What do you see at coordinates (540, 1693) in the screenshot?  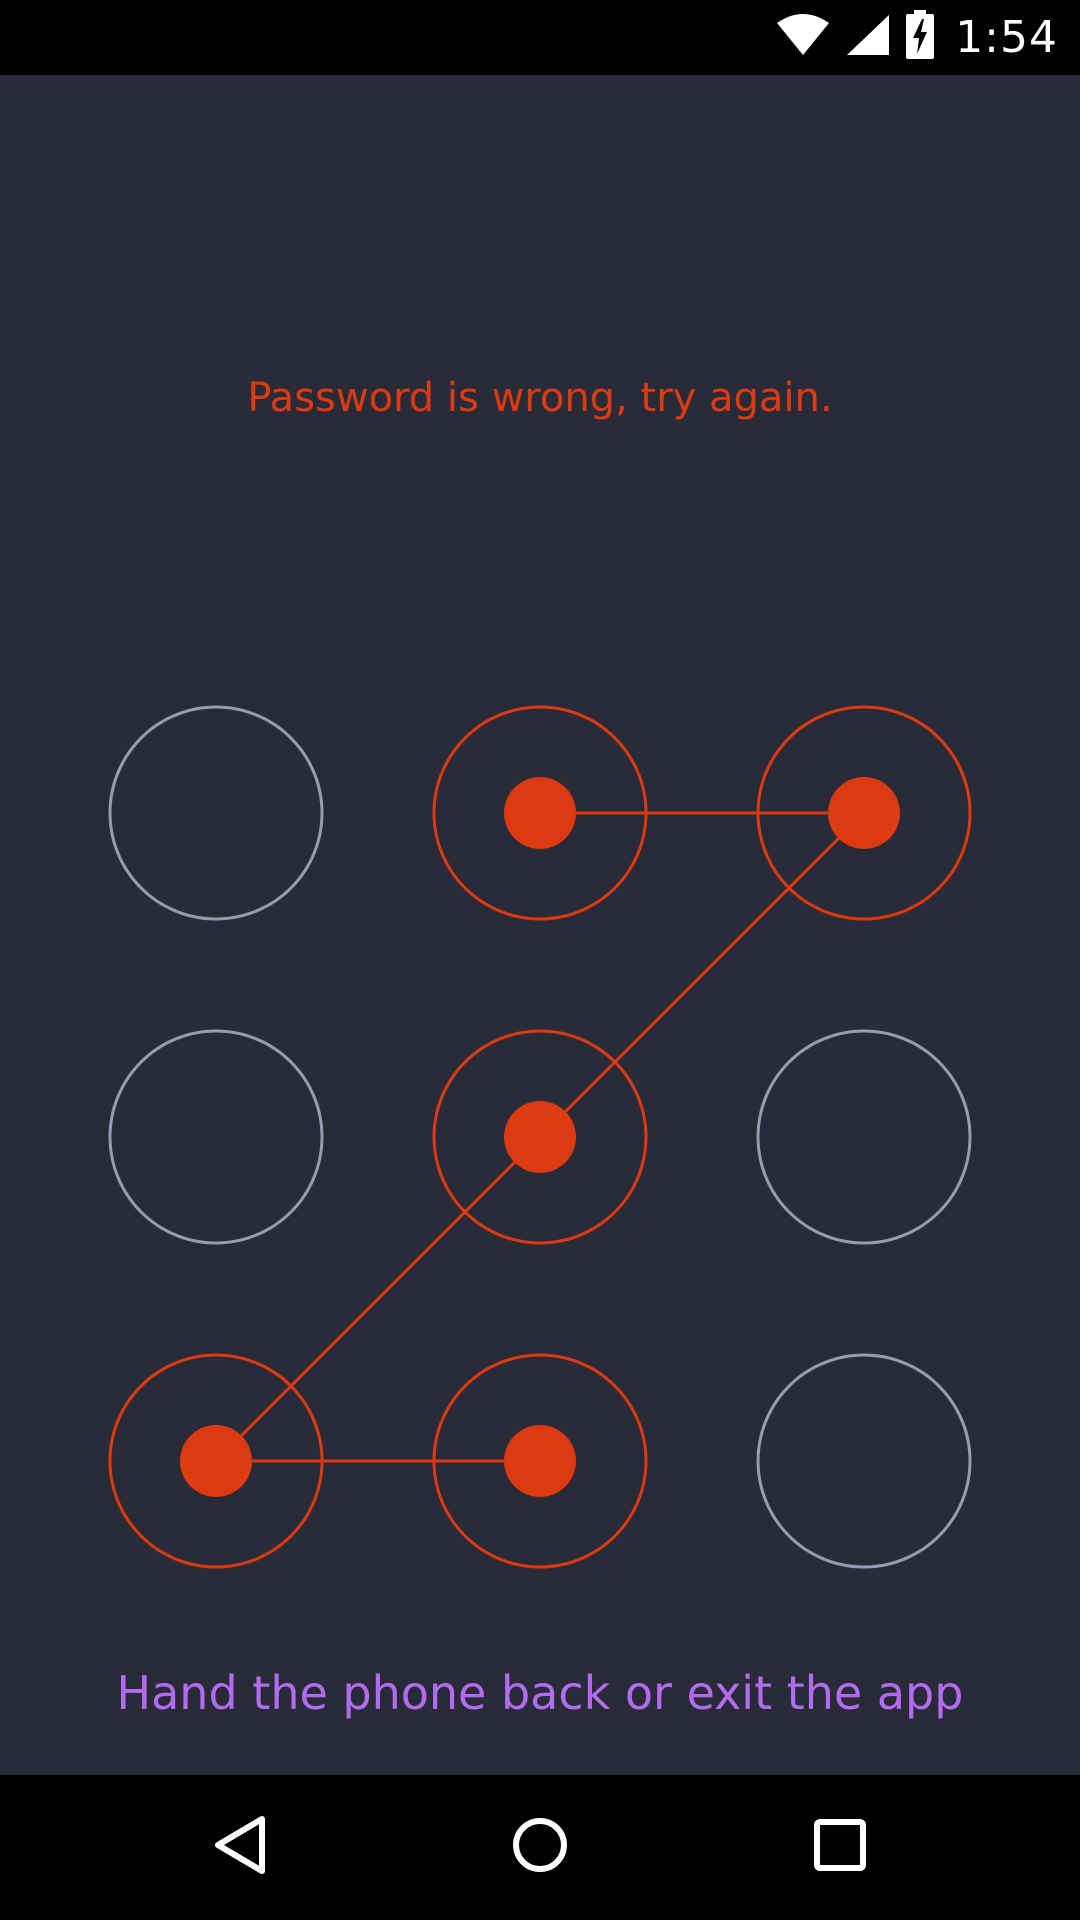 I see `hint-text: Hand the phone back or exit the app` at bounding box center [540, 1693].